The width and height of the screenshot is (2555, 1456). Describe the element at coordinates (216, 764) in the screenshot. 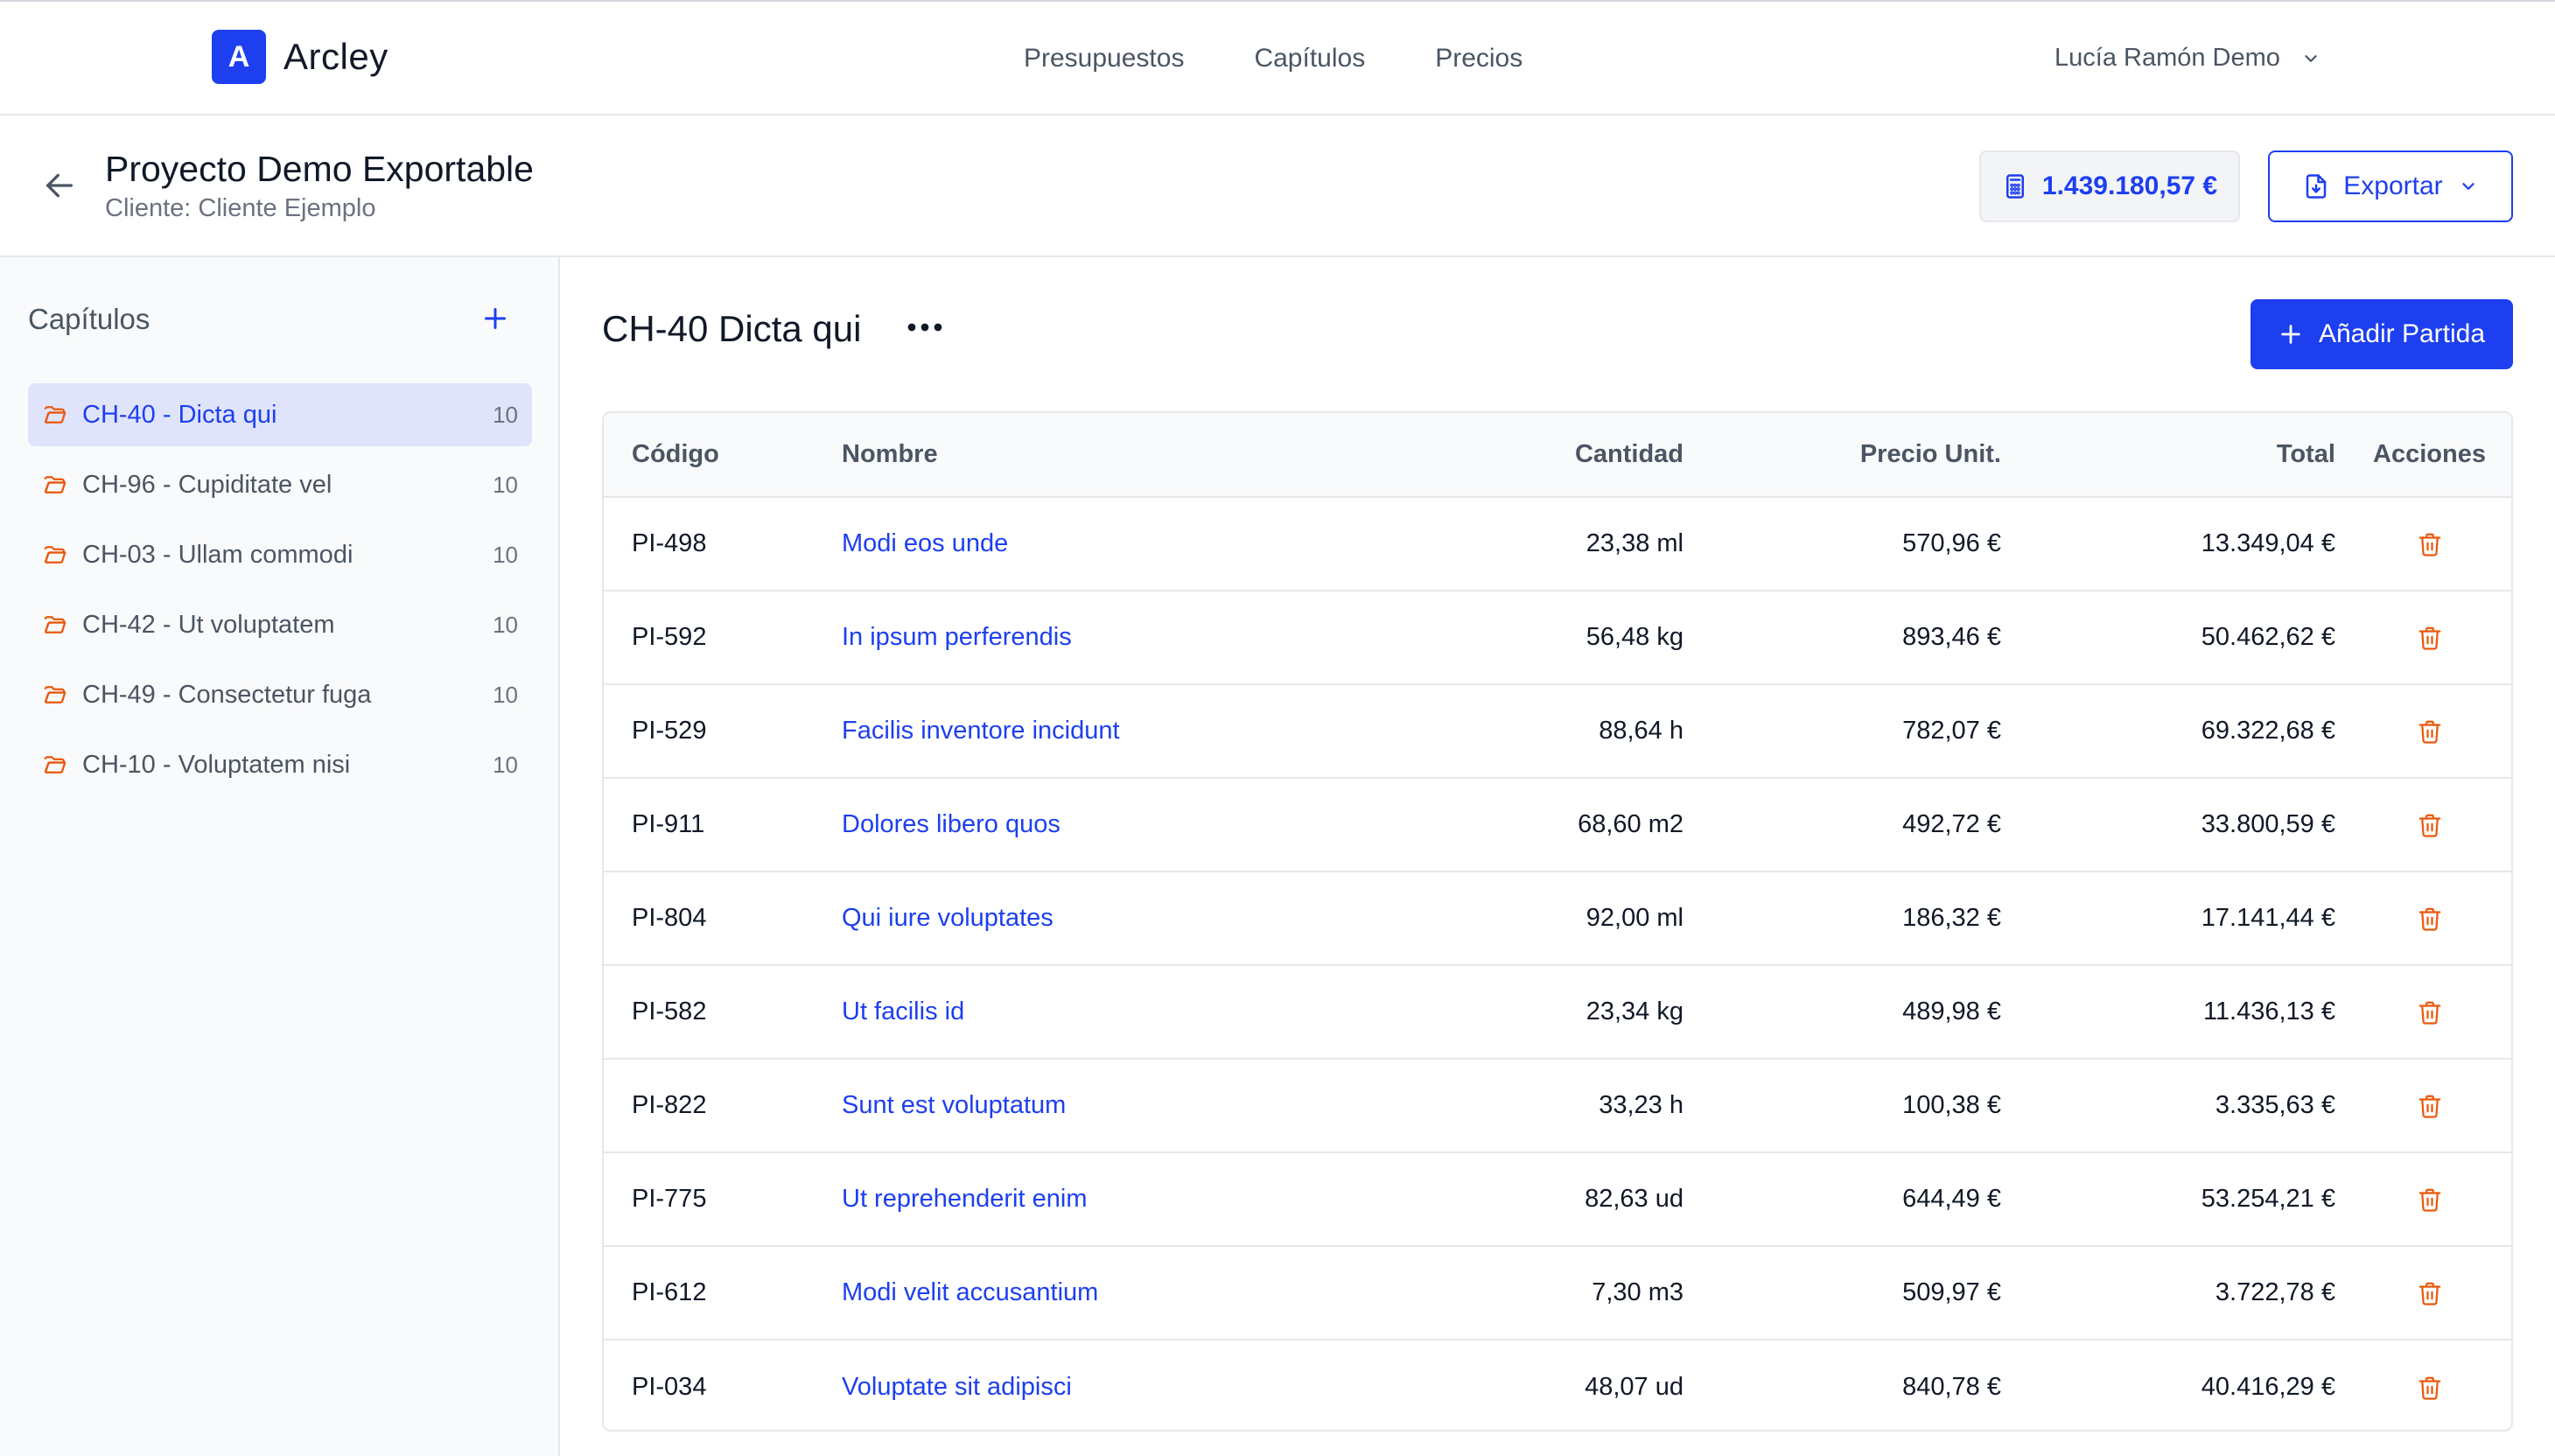

I see `chapter-label: CH-10 - Voluptatem nisi` at that location.